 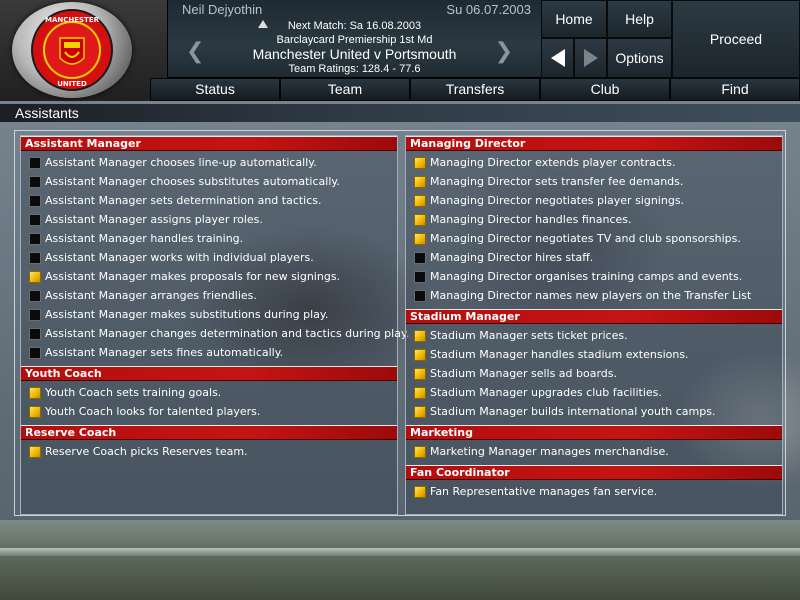 What do you see at coordinates (639, 58) in the screenshot?
I see `options-button: Options` at bounding box center [639, 58].